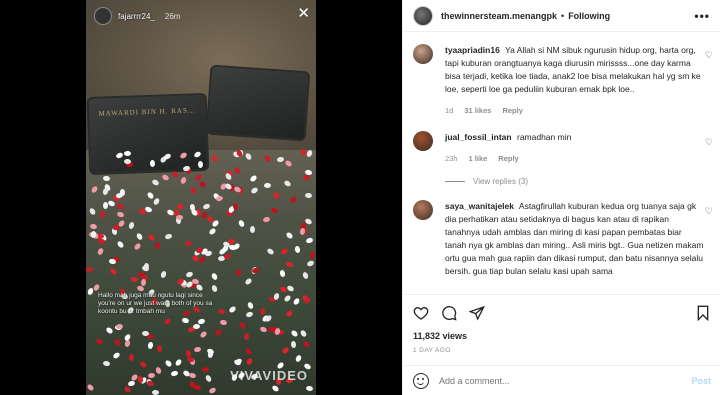  I want to click on view-replies-button: View replies (3), so click(582, 181).